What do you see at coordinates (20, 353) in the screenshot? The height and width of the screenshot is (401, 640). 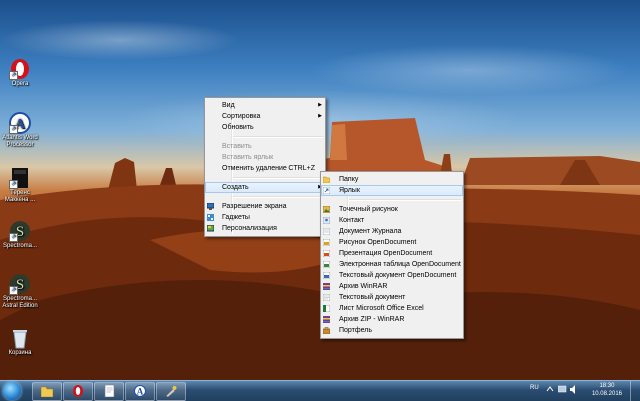 I see `desktop-icon-label: Корзина` at bounding box center [20, 353].